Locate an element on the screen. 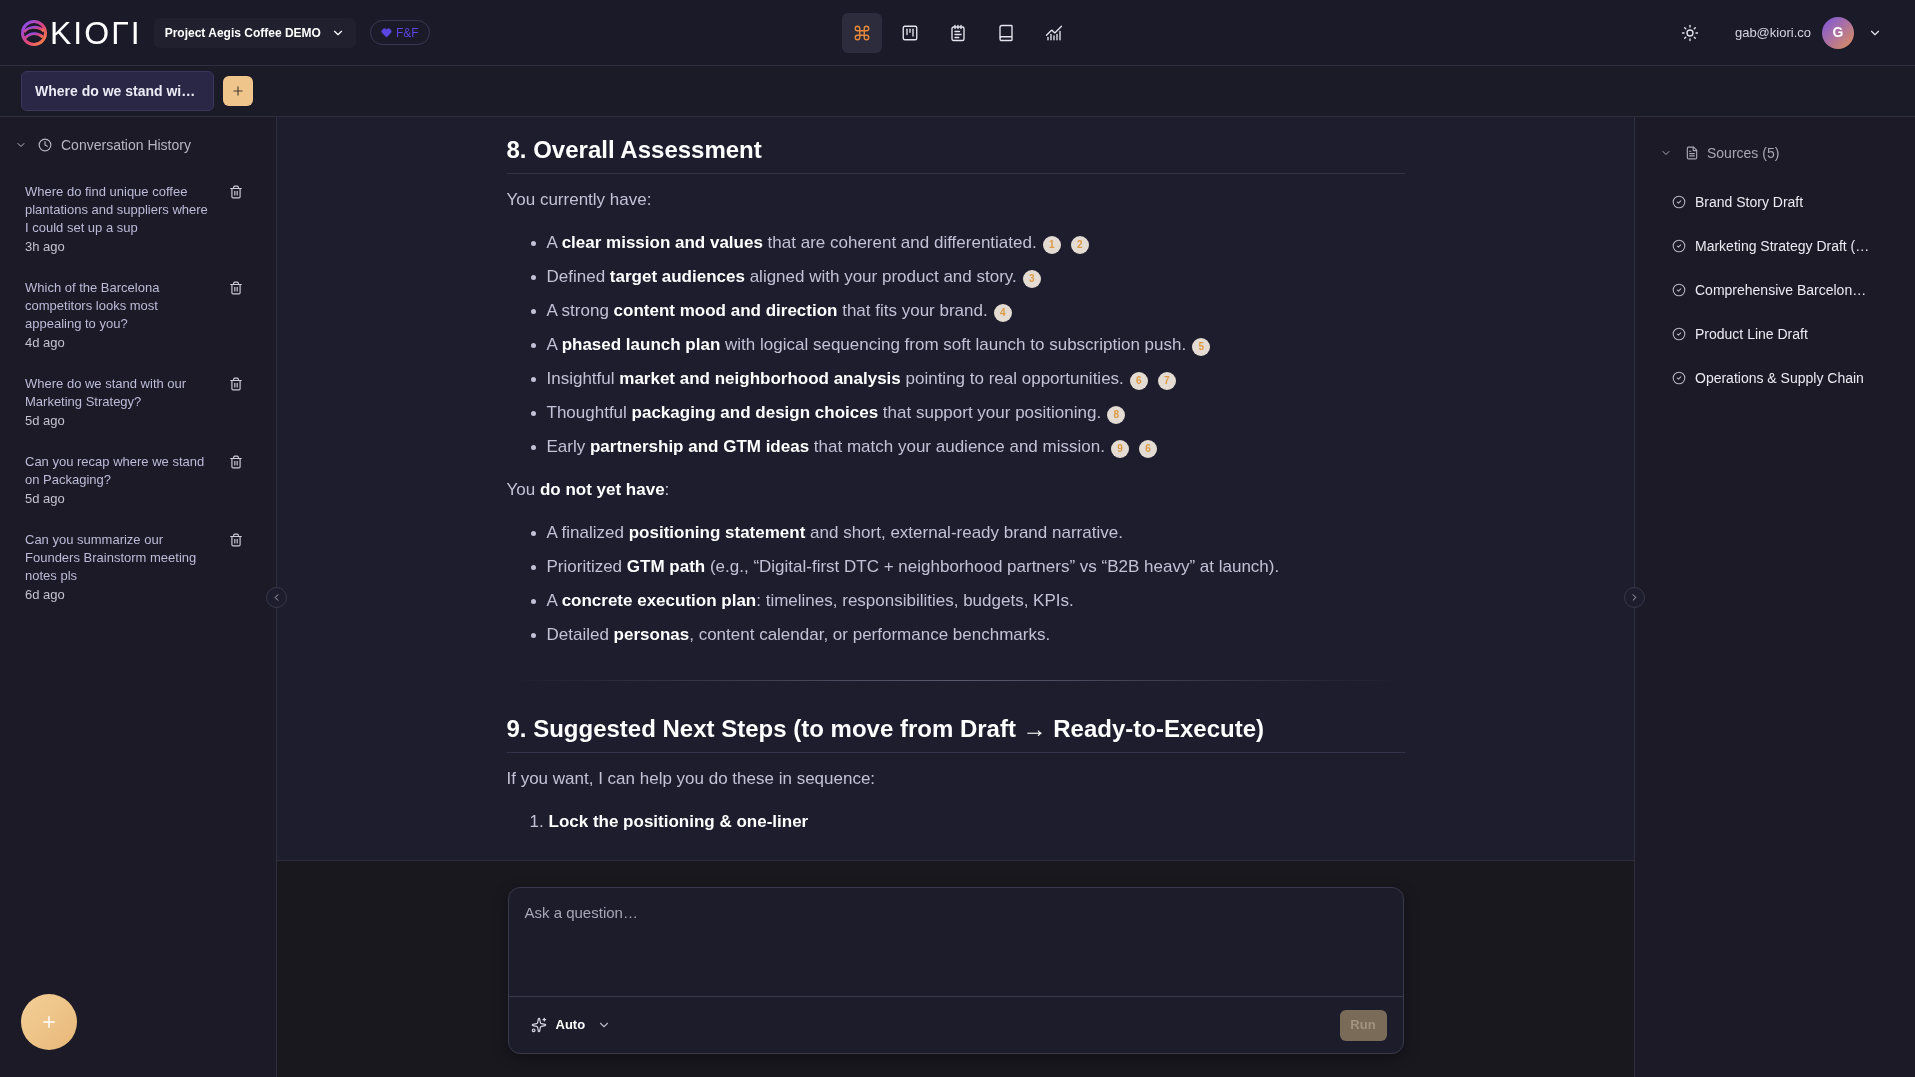 Image resolution: width=1915 pixels, height=1077 pixels. paragraph-text: If you want, I can help you do these in sequence: is located at coordinates (691, 779).